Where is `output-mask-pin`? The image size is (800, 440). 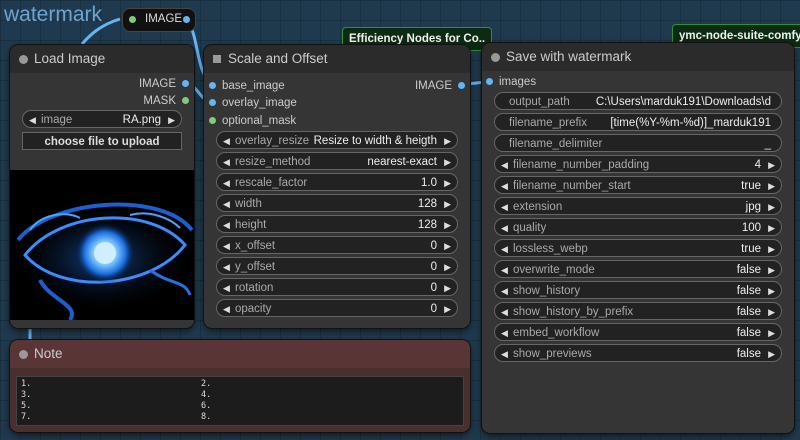 output-mask-pin is located at coordinates (185, 100).